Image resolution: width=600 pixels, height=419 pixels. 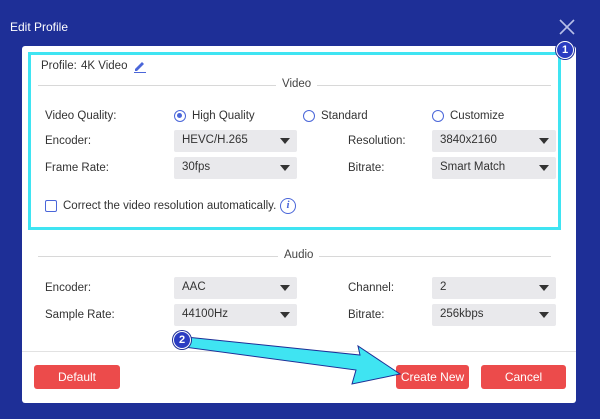 What do you see at coordinates (366, 315) in the screenshot?
I see `audio-bitrate-label: Bitrate:` at bounding box center [366, 315].